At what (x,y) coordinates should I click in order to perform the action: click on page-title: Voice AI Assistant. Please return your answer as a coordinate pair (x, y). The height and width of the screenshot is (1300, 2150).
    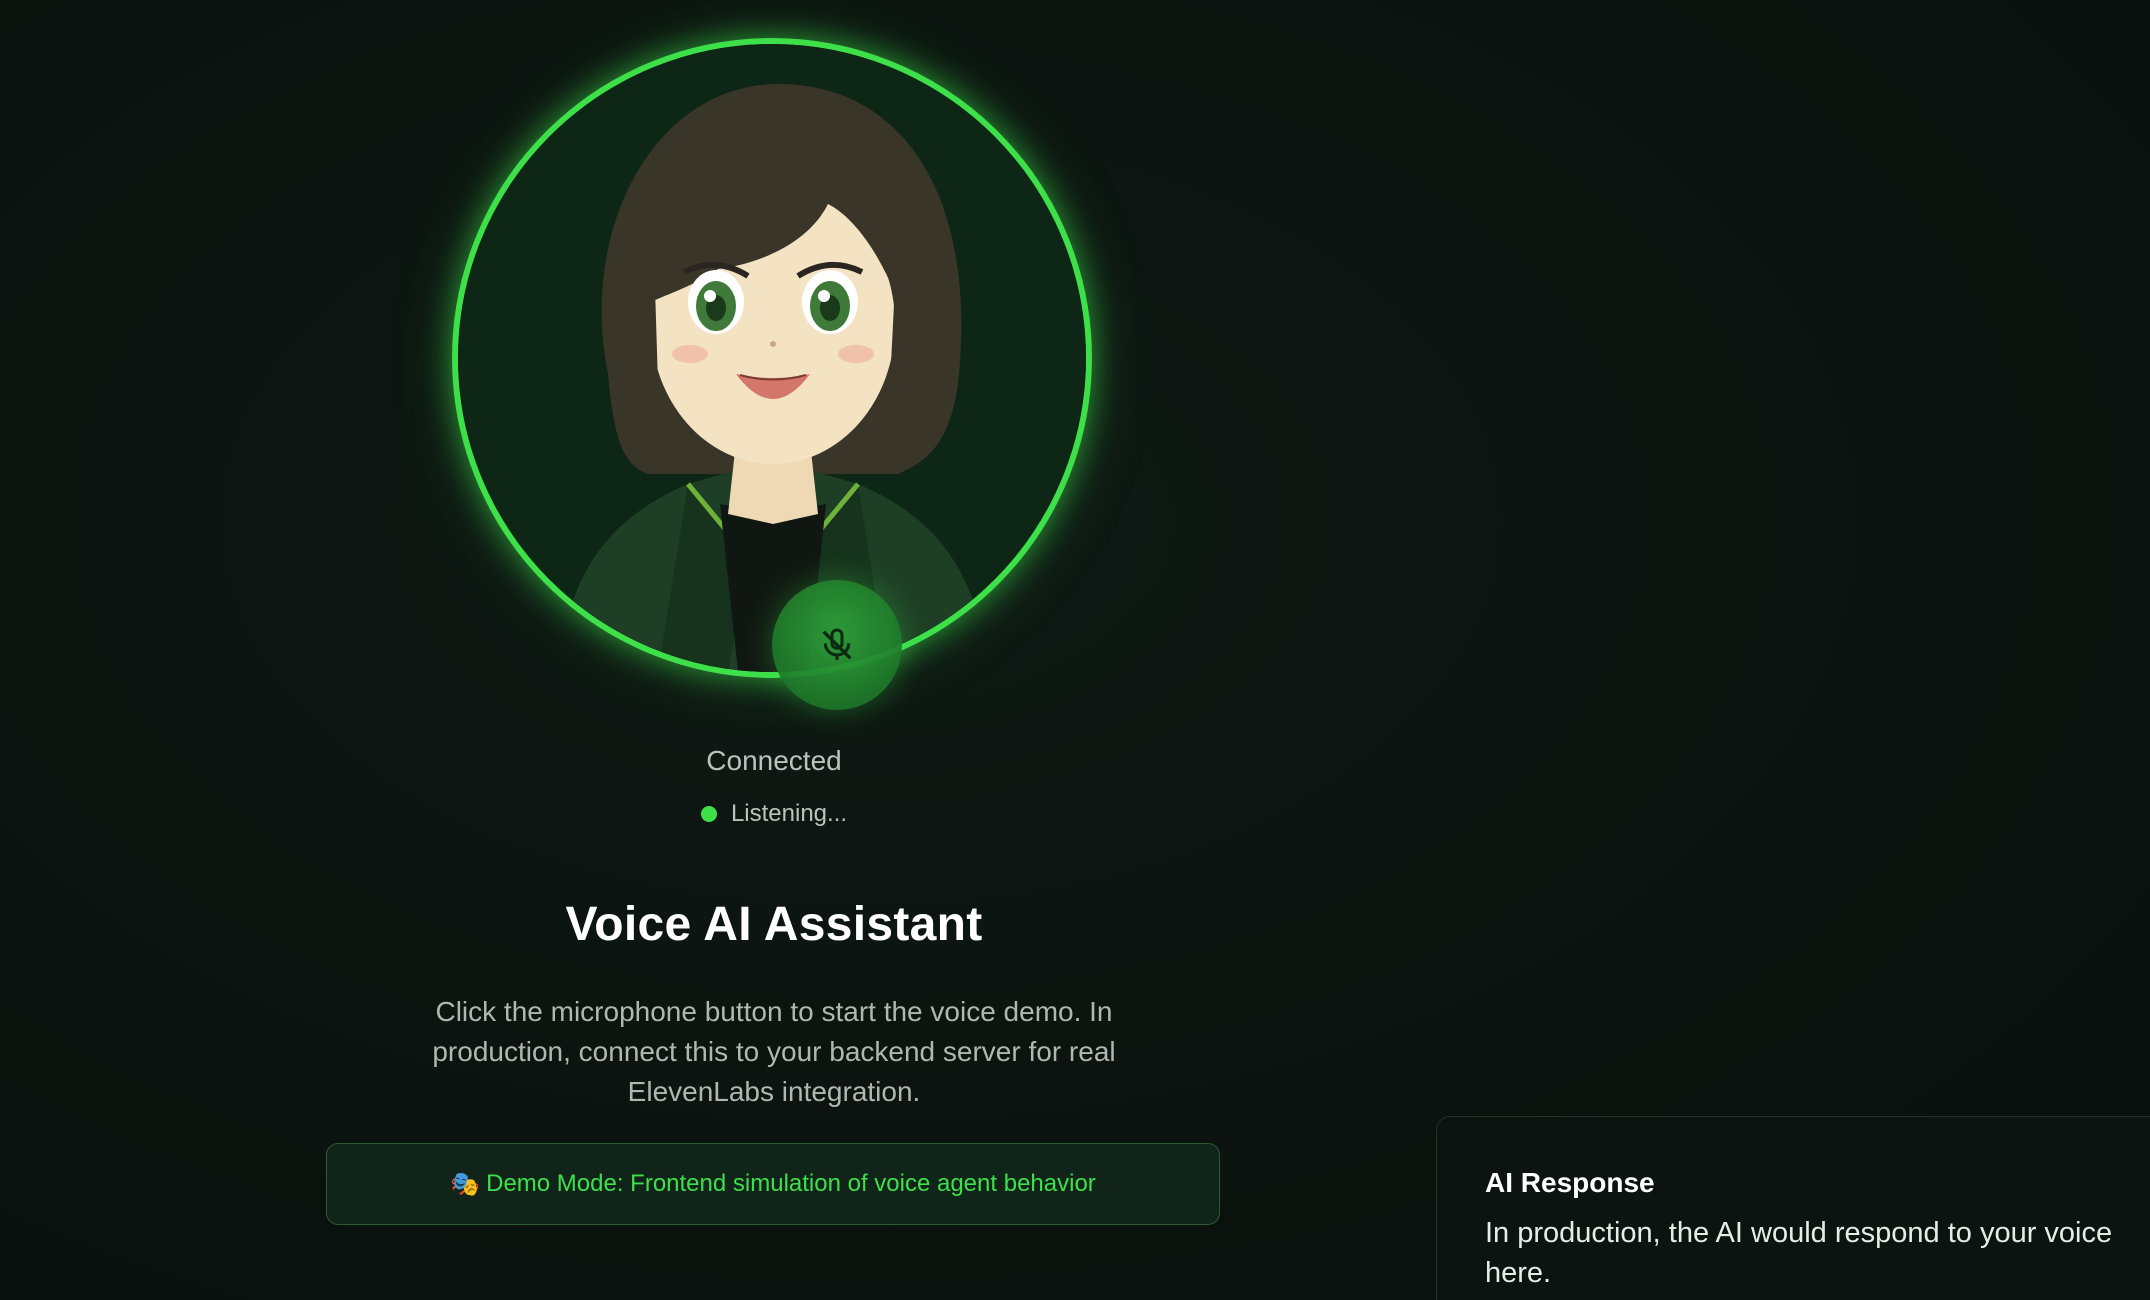
    Looking at the image, I should click on (774, 924).